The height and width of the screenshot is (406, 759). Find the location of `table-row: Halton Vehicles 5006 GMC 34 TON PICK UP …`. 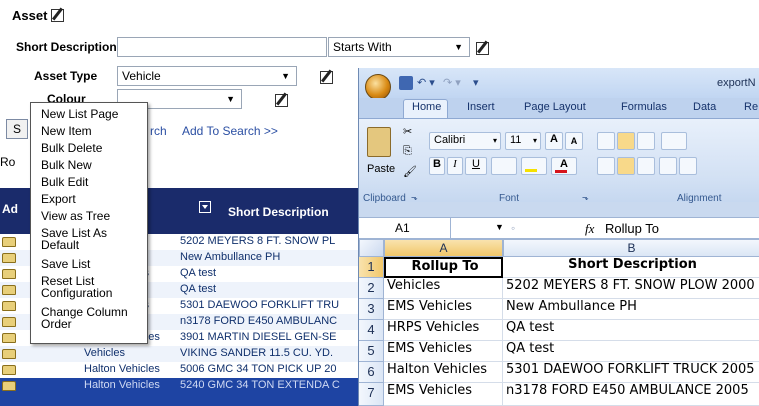

table-row: Halton Vehicles 5006 GMC 34 TON PICK UP … is located at coordinates (179, 370).